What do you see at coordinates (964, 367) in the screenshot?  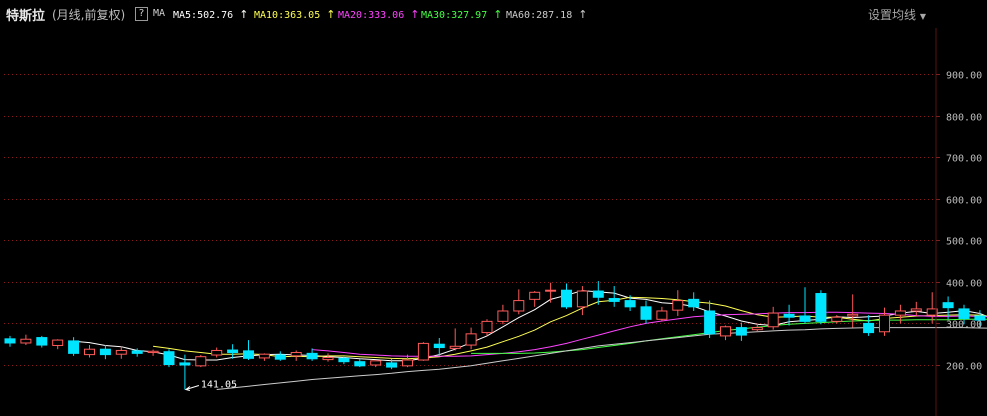 I see `y-tick-label: 200.00` at bounding box center [964, 367].